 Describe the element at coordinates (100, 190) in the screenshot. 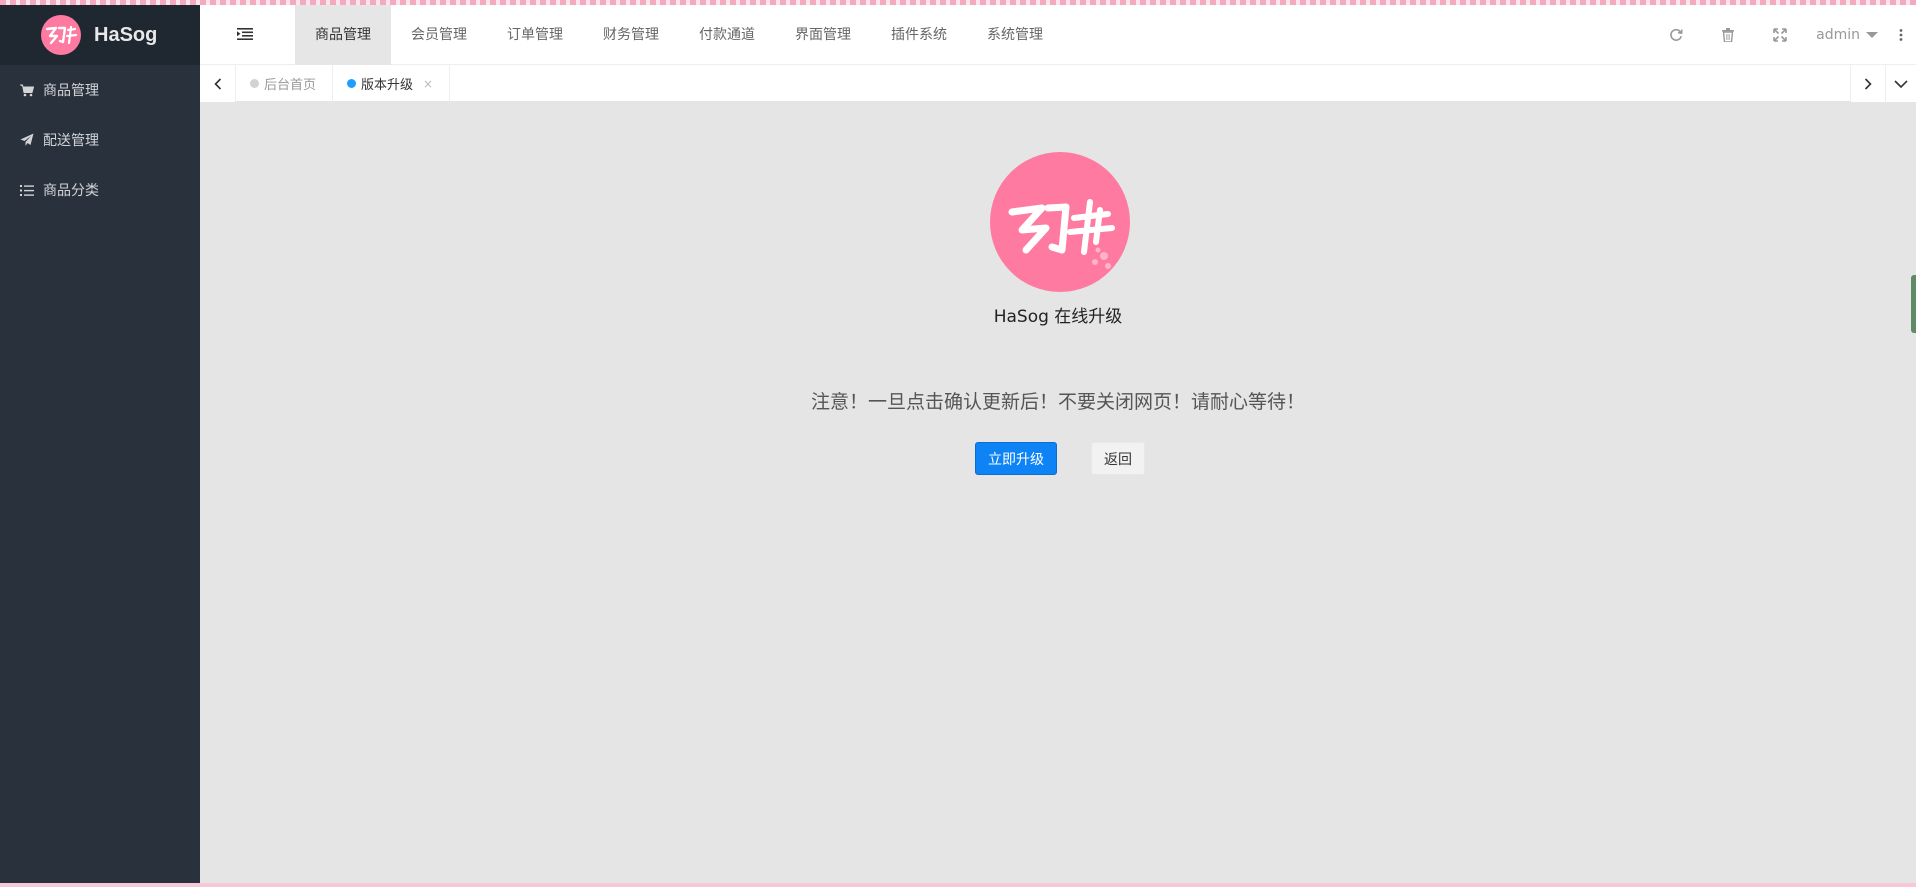

I see `sidebar-item-category: 商品分类` at that location.